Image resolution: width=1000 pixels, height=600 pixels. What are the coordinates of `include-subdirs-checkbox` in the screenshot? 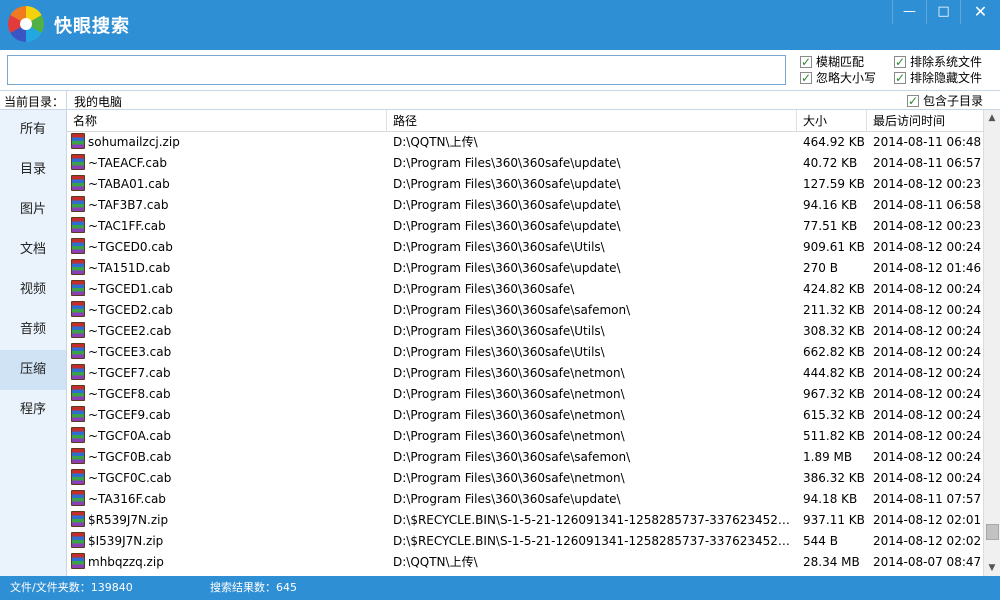 It's located at (913, 101).